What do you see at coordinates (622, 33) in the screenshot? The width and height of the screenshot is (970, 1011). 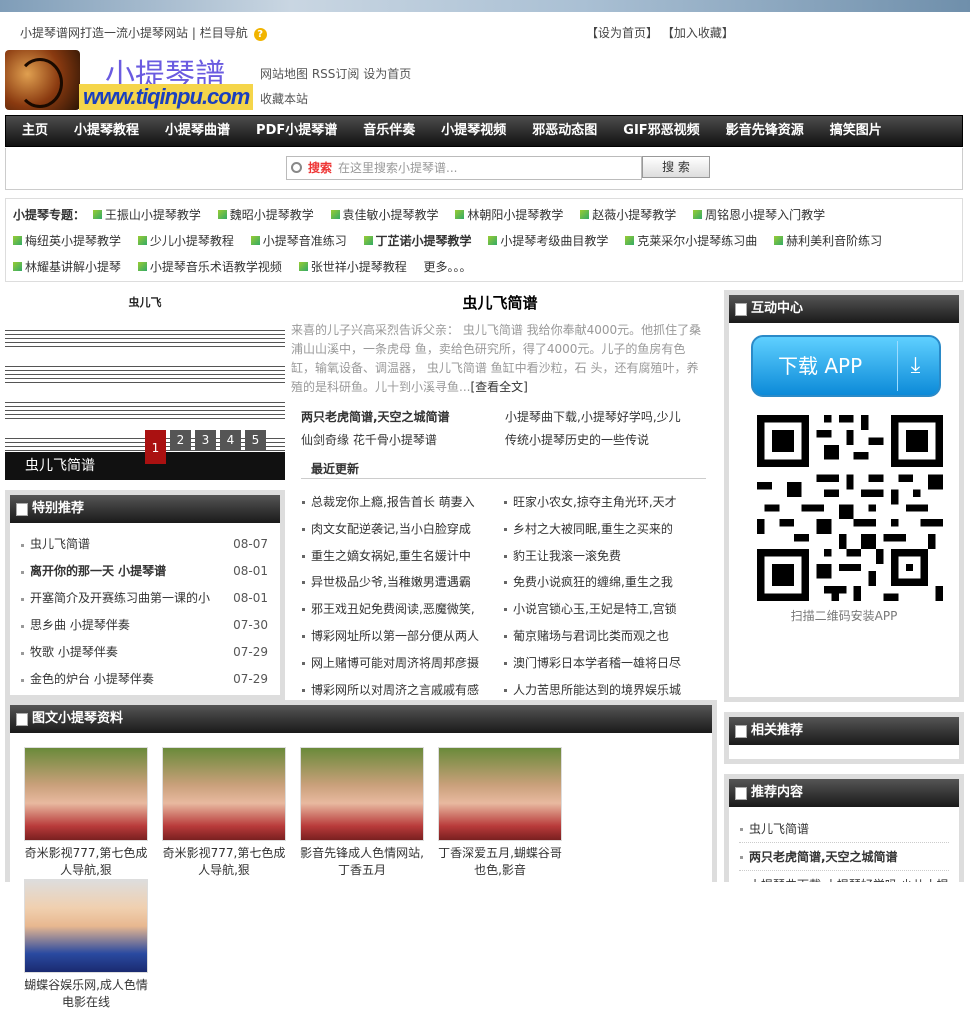 I see `set-home-link: 【设为首页】` at bounding box center [622, 33].